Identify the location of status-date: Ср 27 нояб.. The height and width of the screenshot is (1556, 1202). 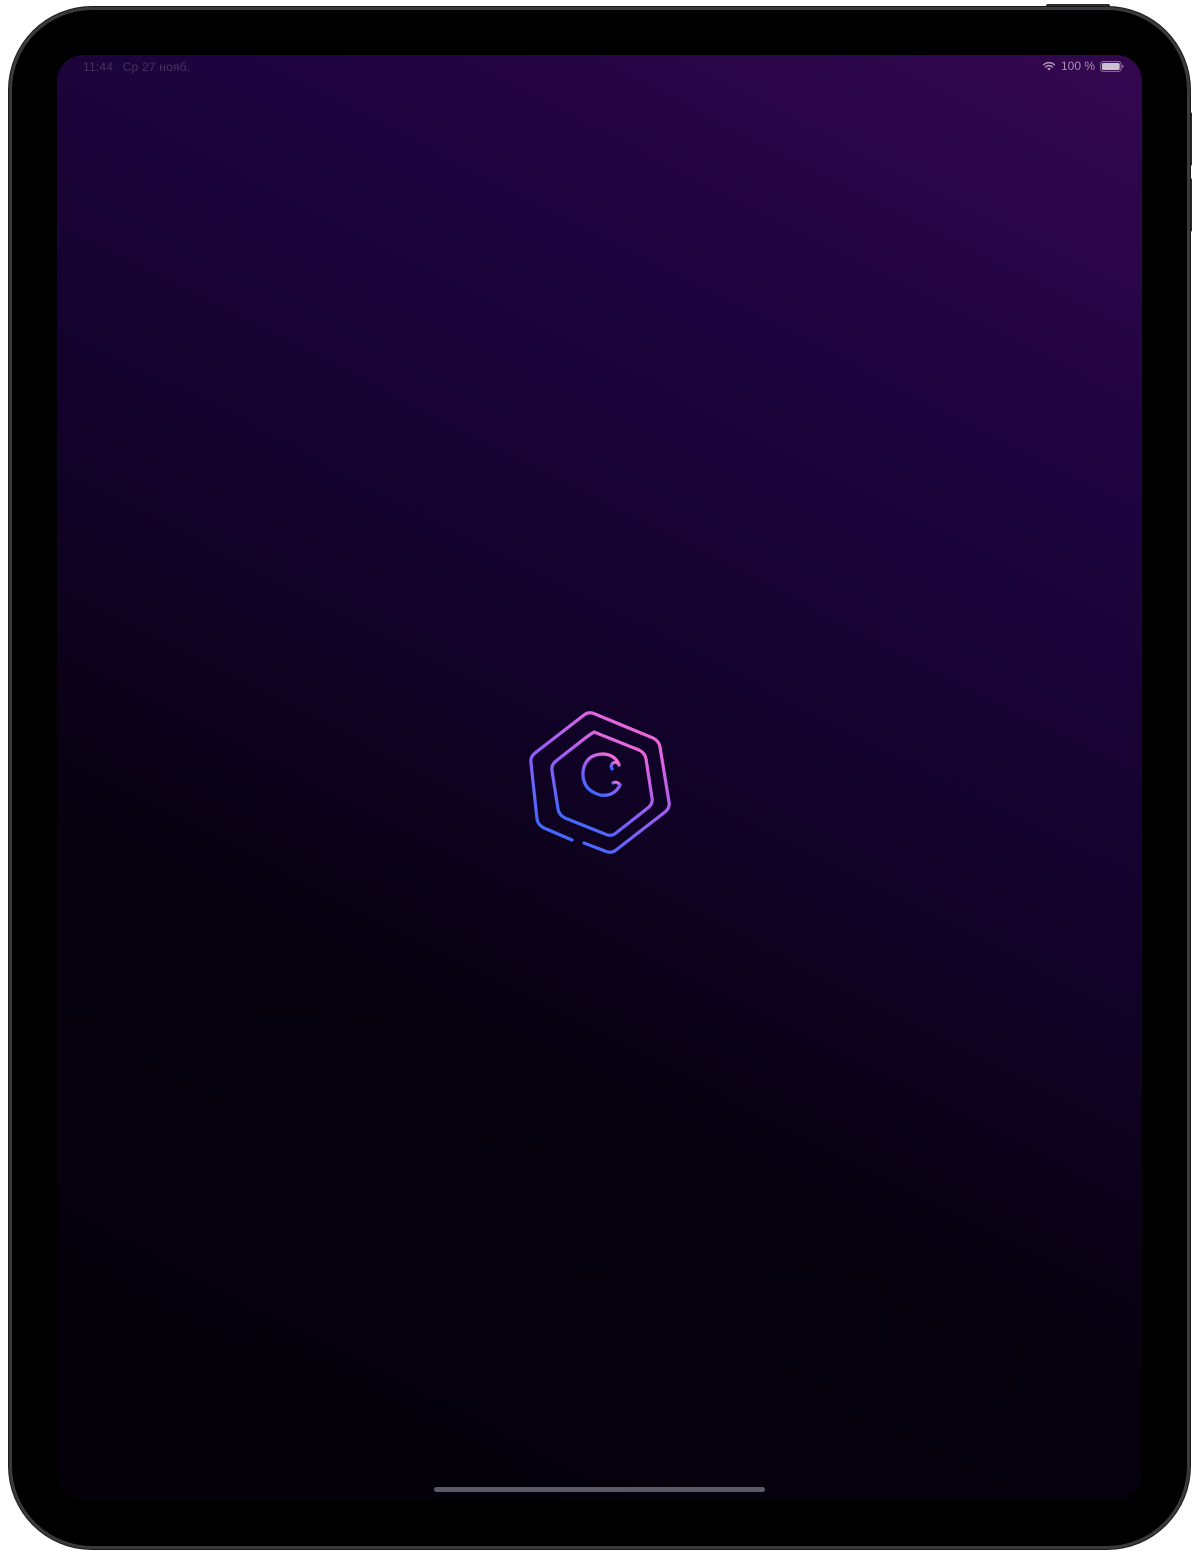
(156, 67).